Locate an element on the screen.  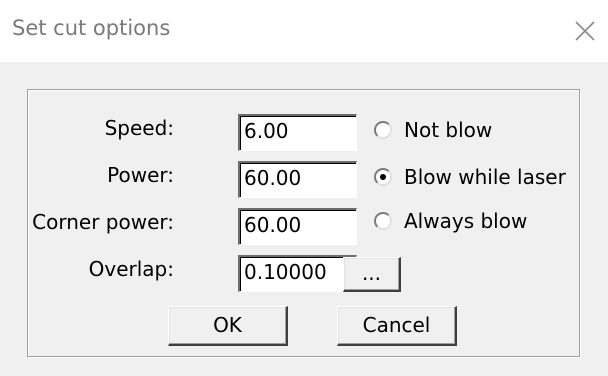
power-label: Power: is located at coordinates (140, 175).